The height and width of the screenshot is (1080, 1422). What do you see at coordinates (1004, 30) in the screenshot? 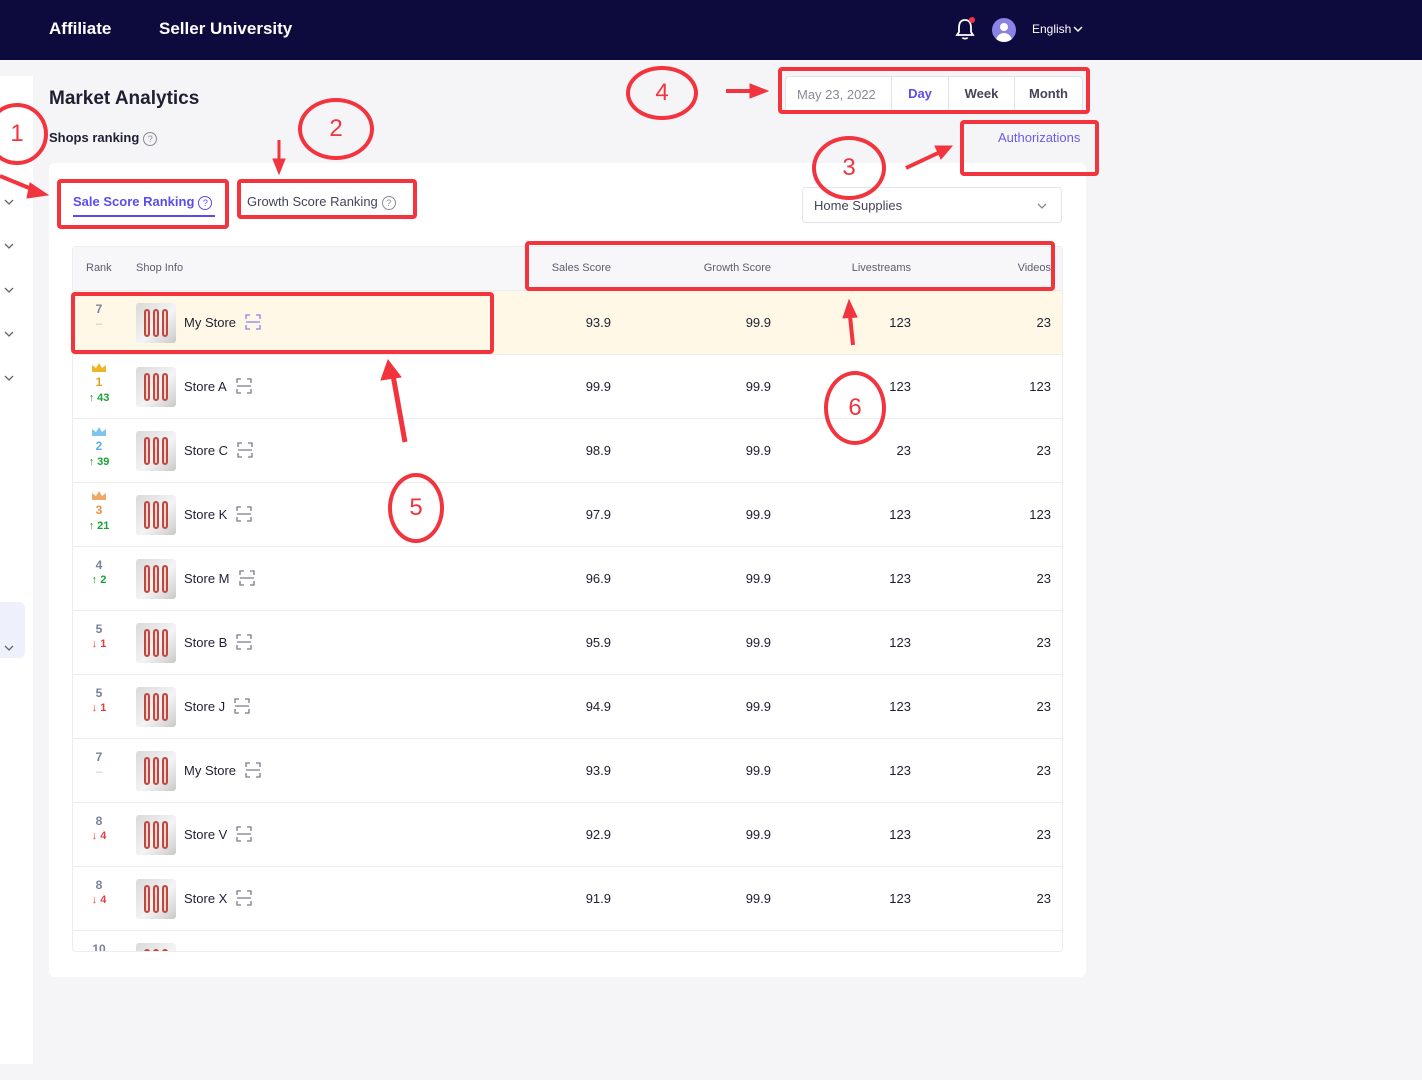
I see `avatar` at bounding box center [1004, 30].